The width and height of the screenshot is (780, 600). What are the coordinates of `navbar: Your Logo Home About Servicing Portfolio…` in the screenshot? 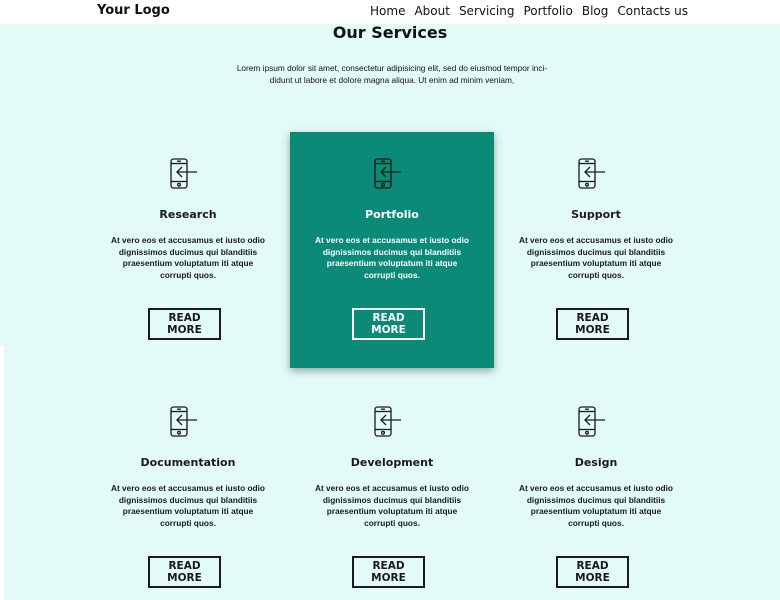 It's located at (390, 12).